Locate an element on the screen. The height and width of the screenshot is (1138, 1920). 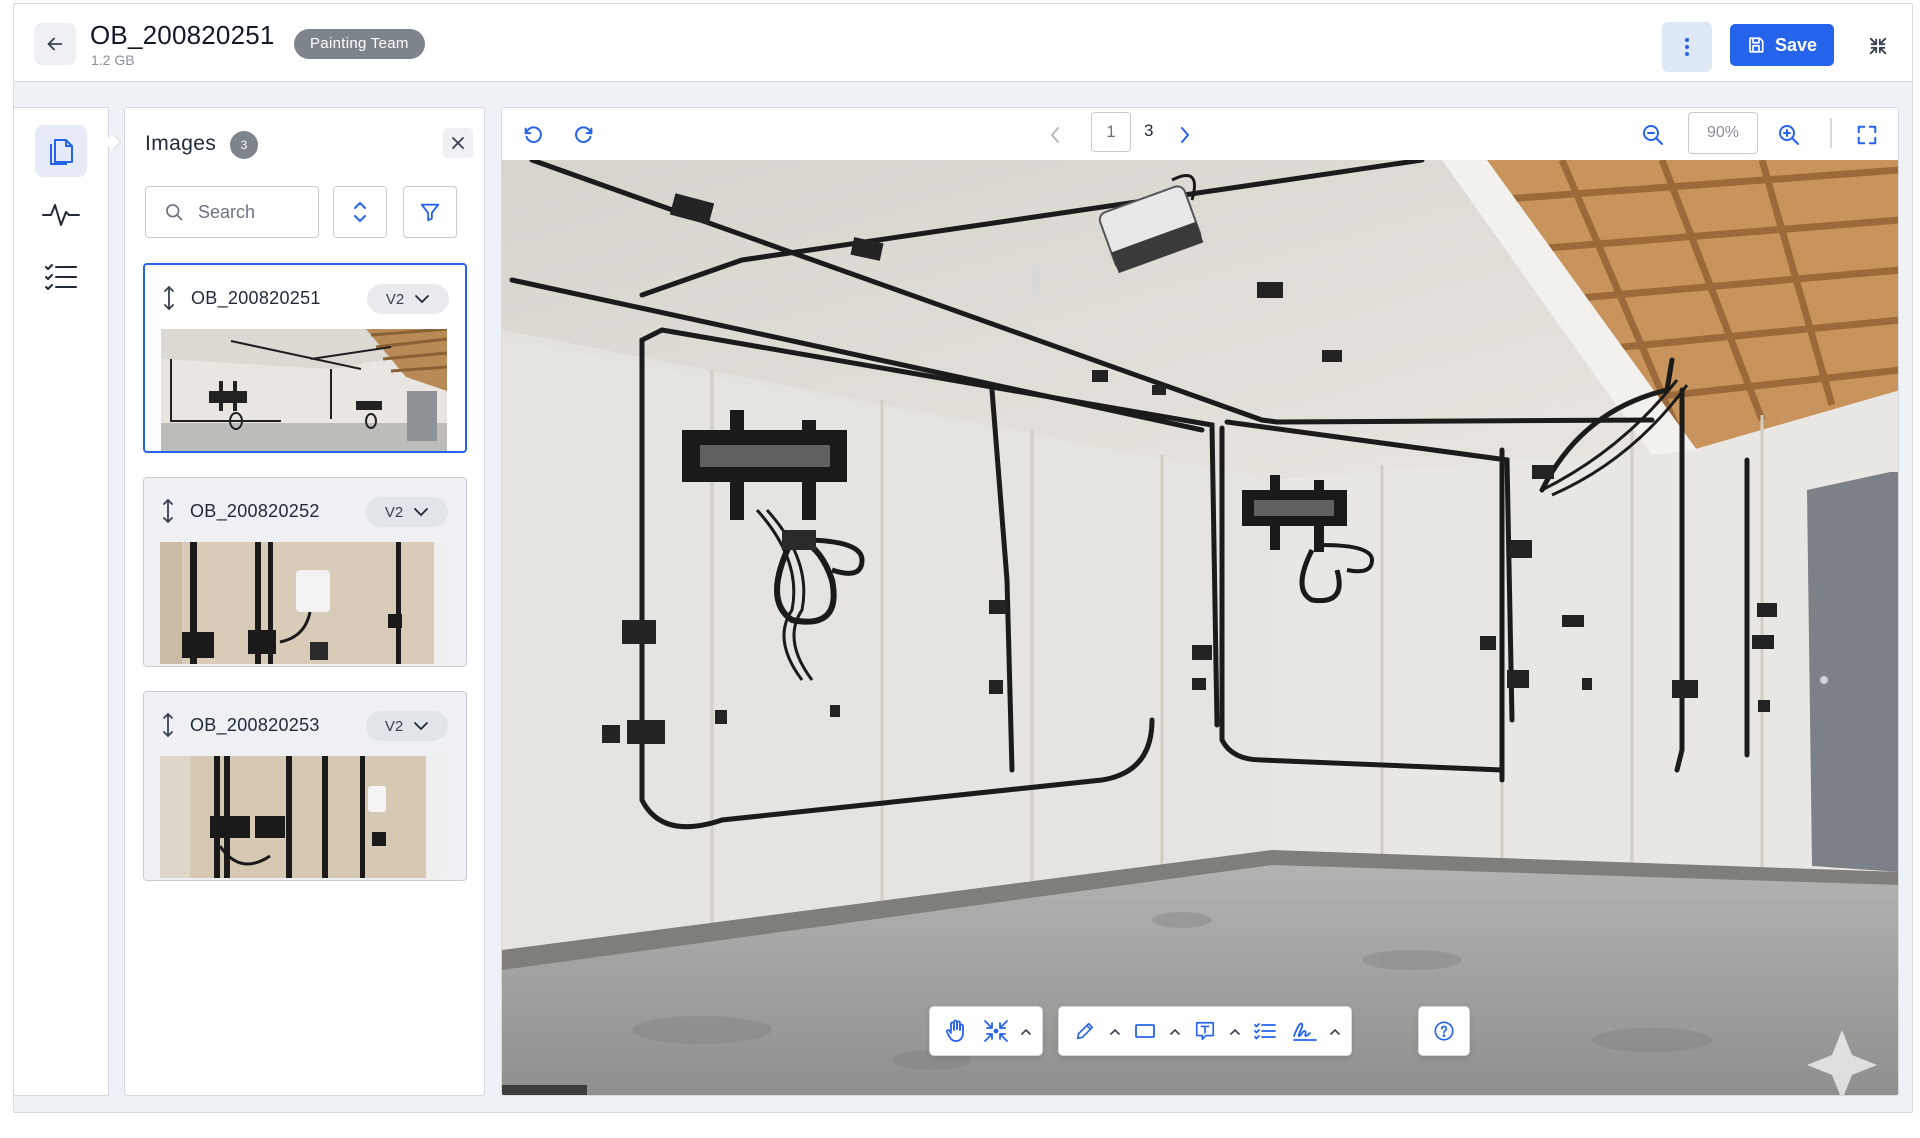
rectangle-icon is located at coordinates (1145, 1031).